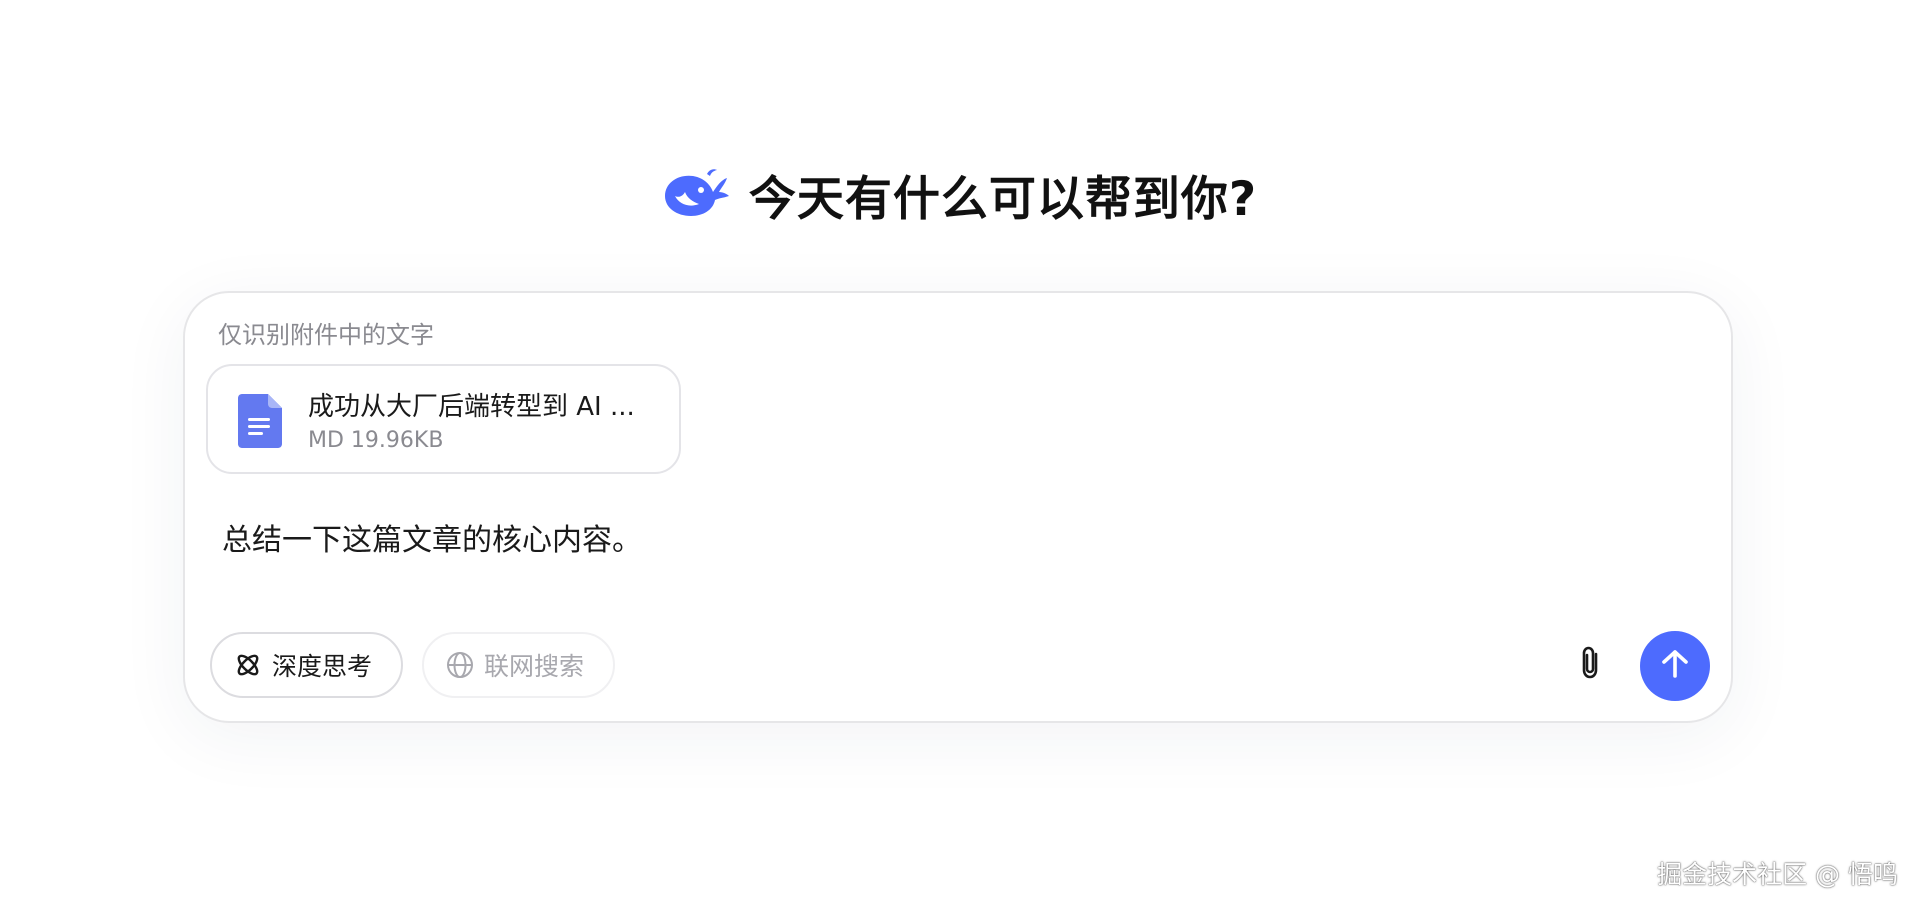  I want to click on web-search-toggle: 联网搜索, so click(518, 665).